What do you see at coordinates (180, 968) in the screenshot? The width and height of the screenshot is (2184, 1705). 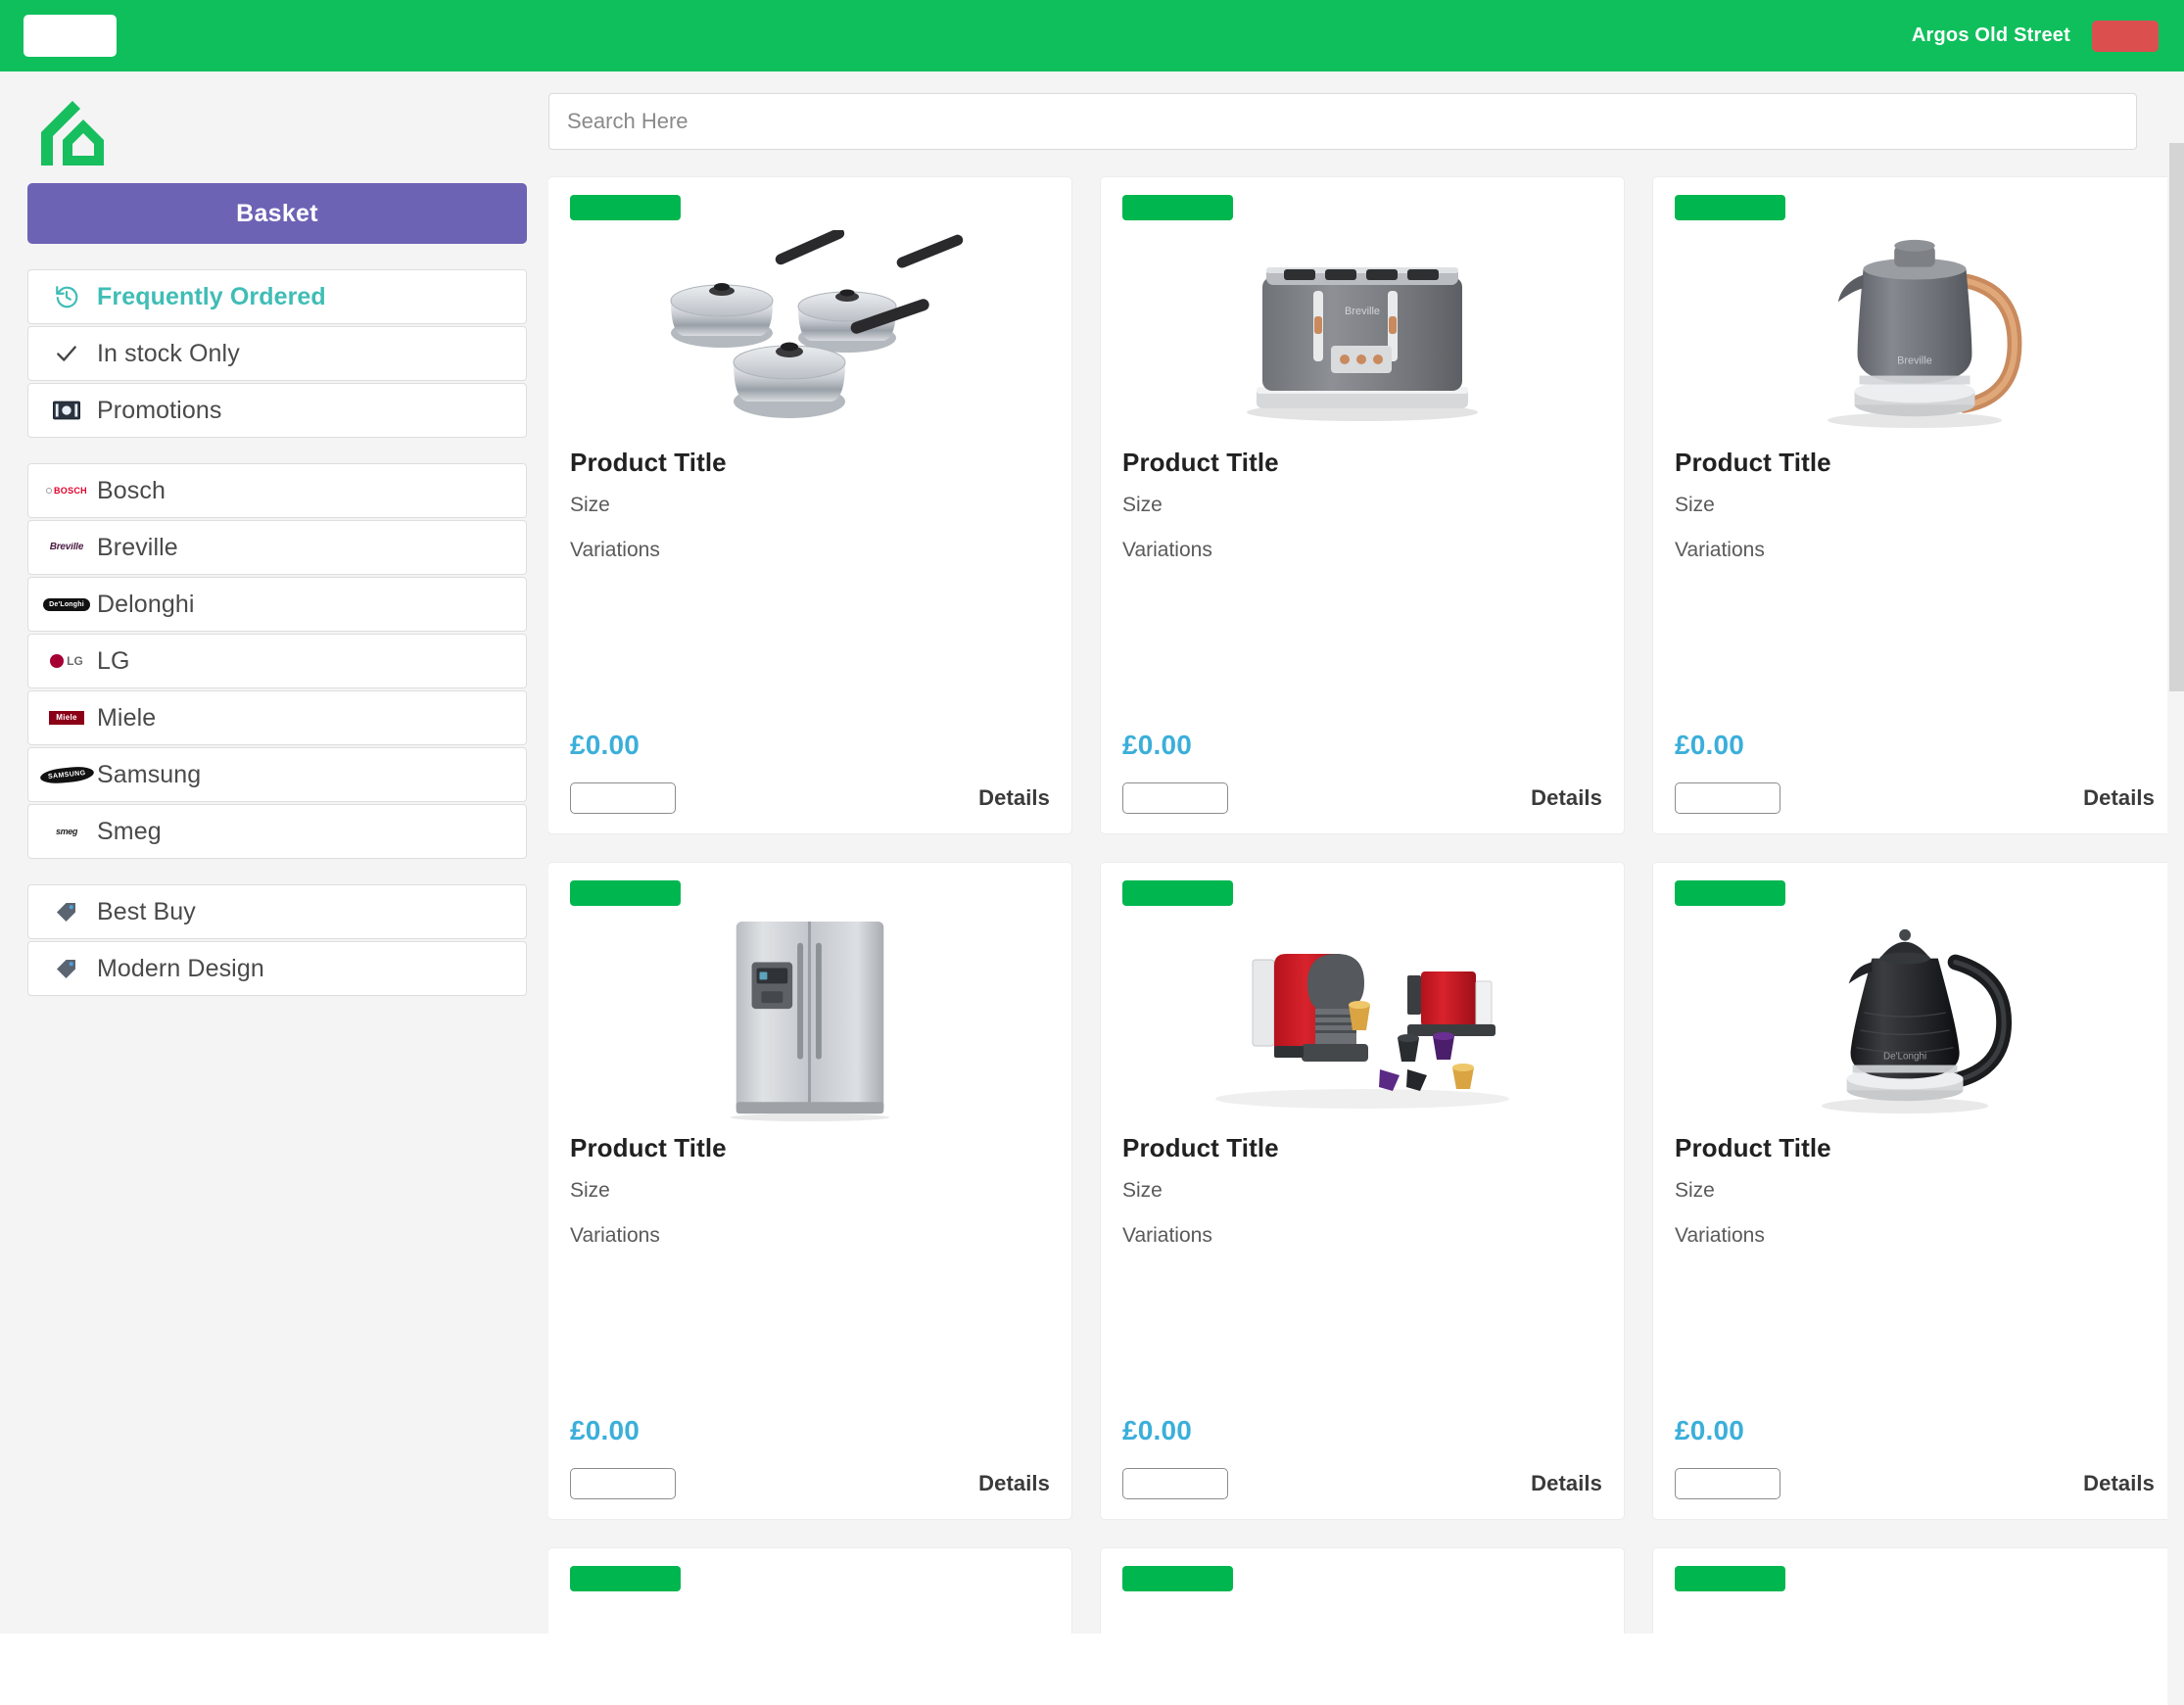 I see `filter-label: Modern Design` at bounding box center [180, 968].